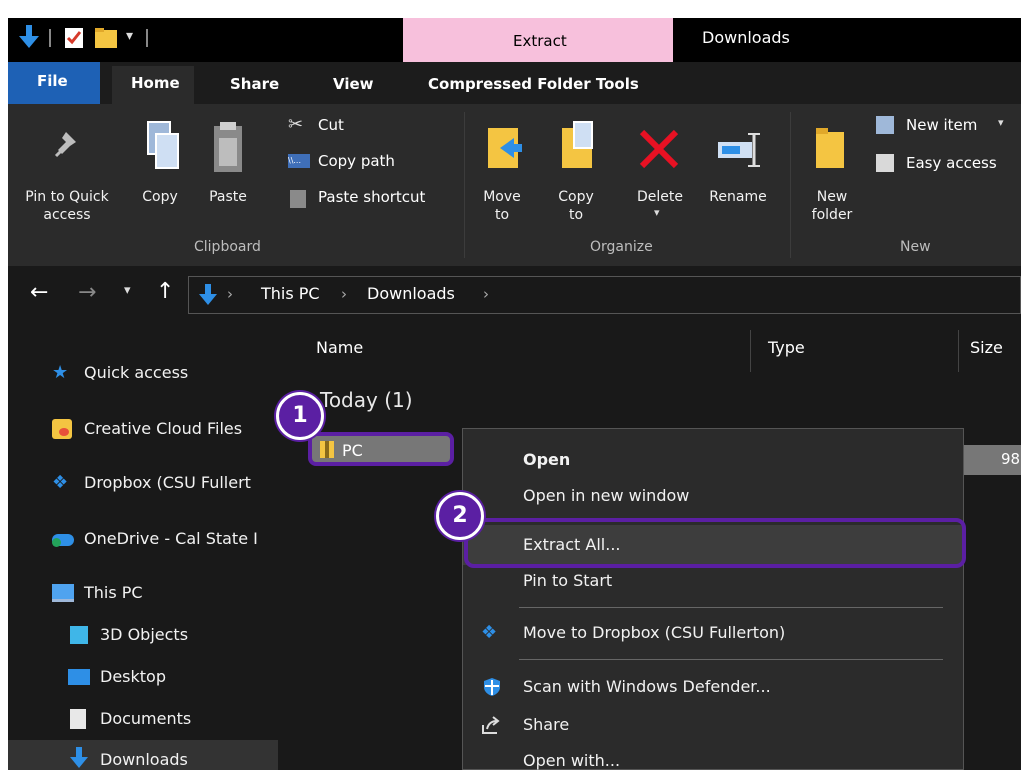 Image resolution: width=1021 pixels, height=770 pixels. What do you see at coordinates (786, 347) in the screenshot?
I see `column-header-type: Type` at bounding box center [786, 347].